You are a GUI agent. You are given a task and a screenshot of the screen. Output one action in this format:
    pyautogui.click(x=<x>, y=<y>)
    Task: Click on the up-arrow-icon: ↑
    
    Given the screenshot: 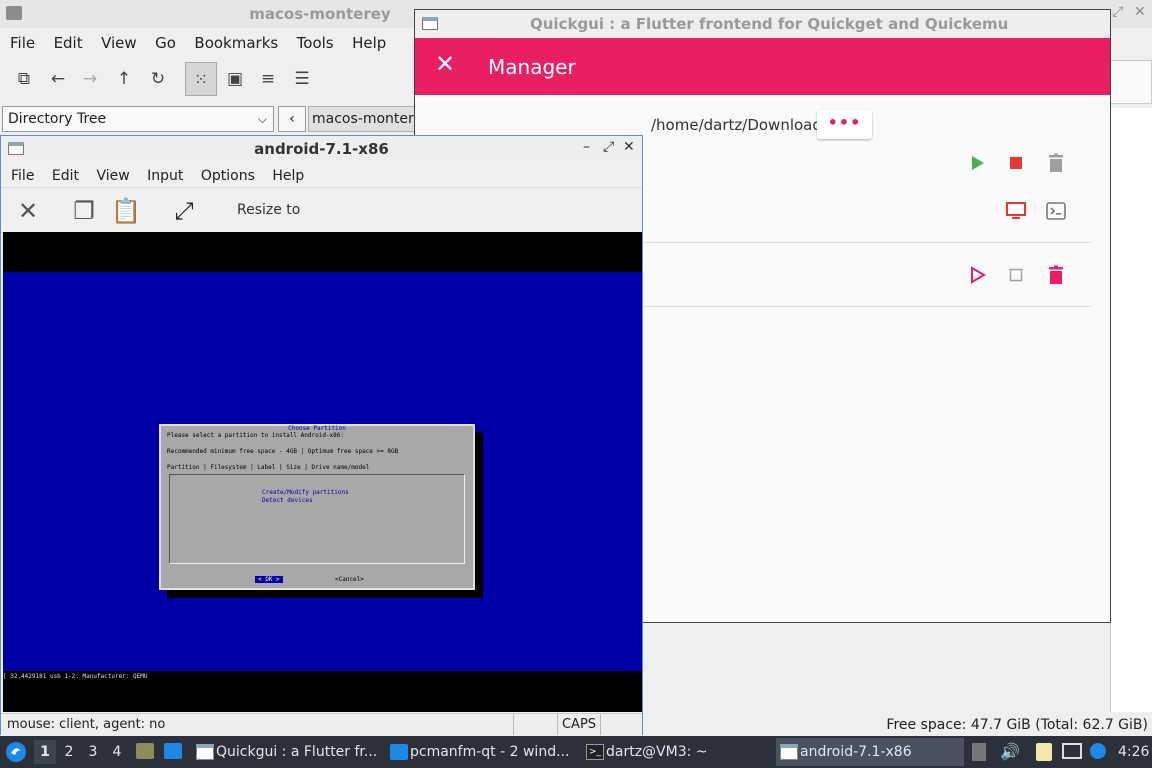 What is the action you would take?
    pyautogui.click(x=124, y=79)
    